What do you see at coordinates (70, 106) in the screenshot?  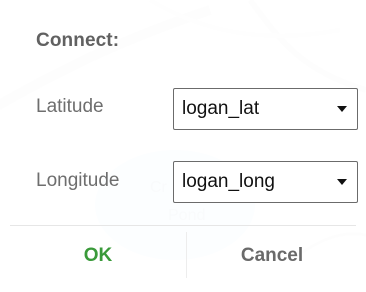 I see `latitude-label: Latitude` at bounding box center [70, 106].